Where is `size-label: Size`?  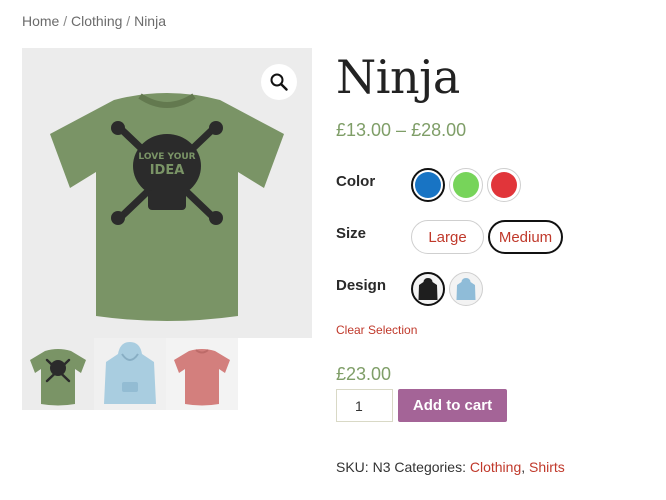
size-label: Size is located at coordinates (351, 233).